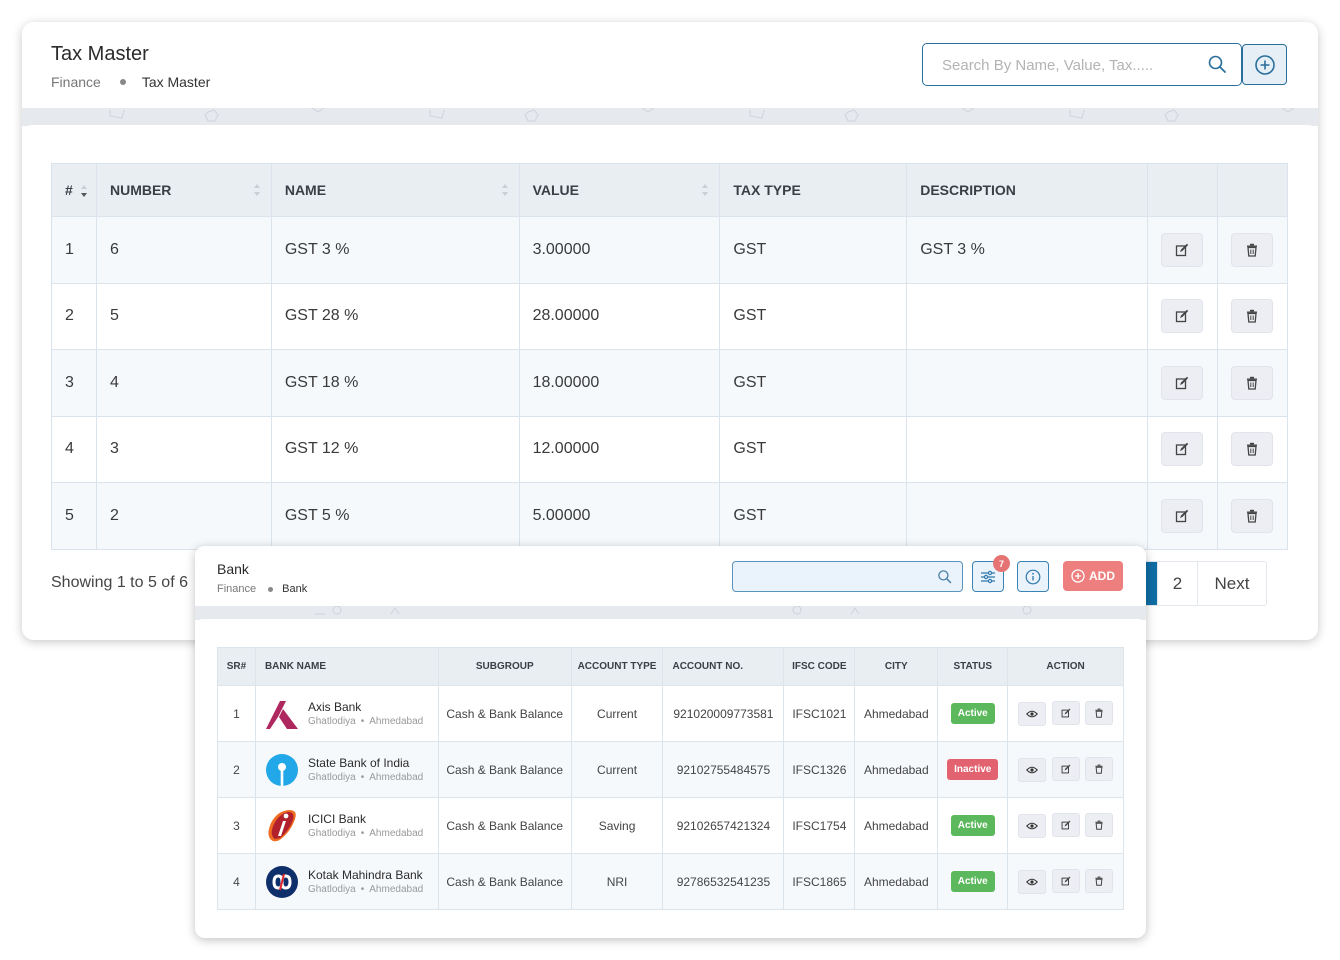 The width and height of the screenshot is (1340, 960). What do you see at coordinates (236, 713) in the screenshot?
I see `cell-sr: 1` at bounding box center [236, 713].